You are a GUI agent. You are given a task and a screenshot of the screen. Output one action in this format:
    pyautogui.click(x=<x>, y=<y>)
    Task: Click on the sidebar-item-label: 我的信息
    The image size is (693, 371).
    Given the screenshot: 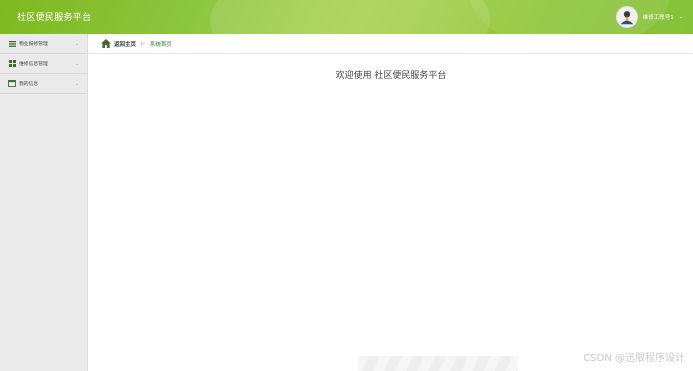 What is the action you would take?
    pyautogui.click(x=29, y=84)
    